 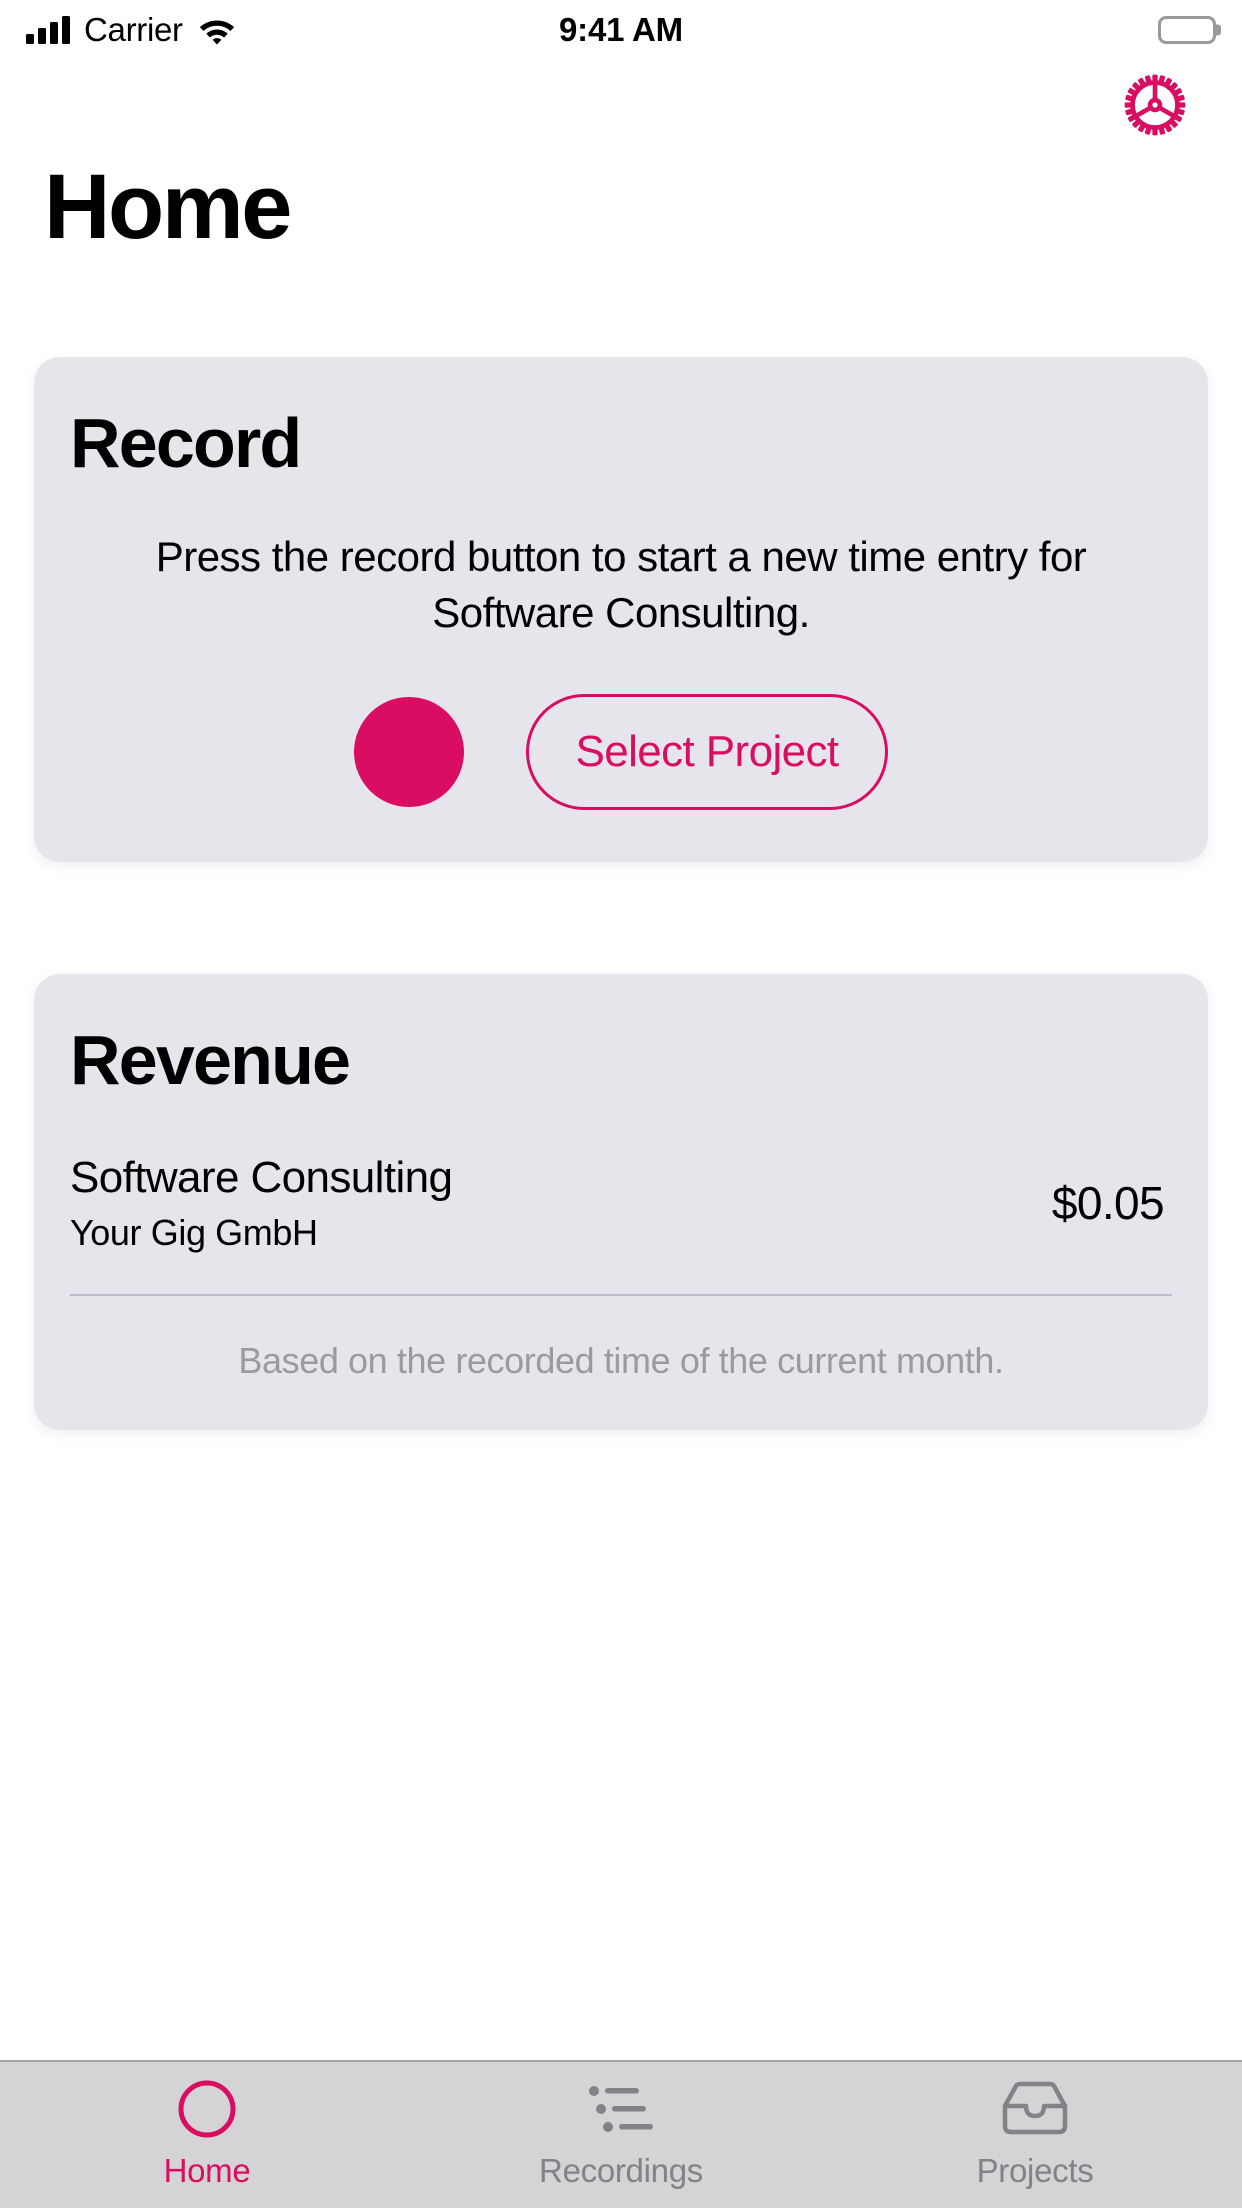 I want to click on battery-full-icon, so click(x=1187, y=30).